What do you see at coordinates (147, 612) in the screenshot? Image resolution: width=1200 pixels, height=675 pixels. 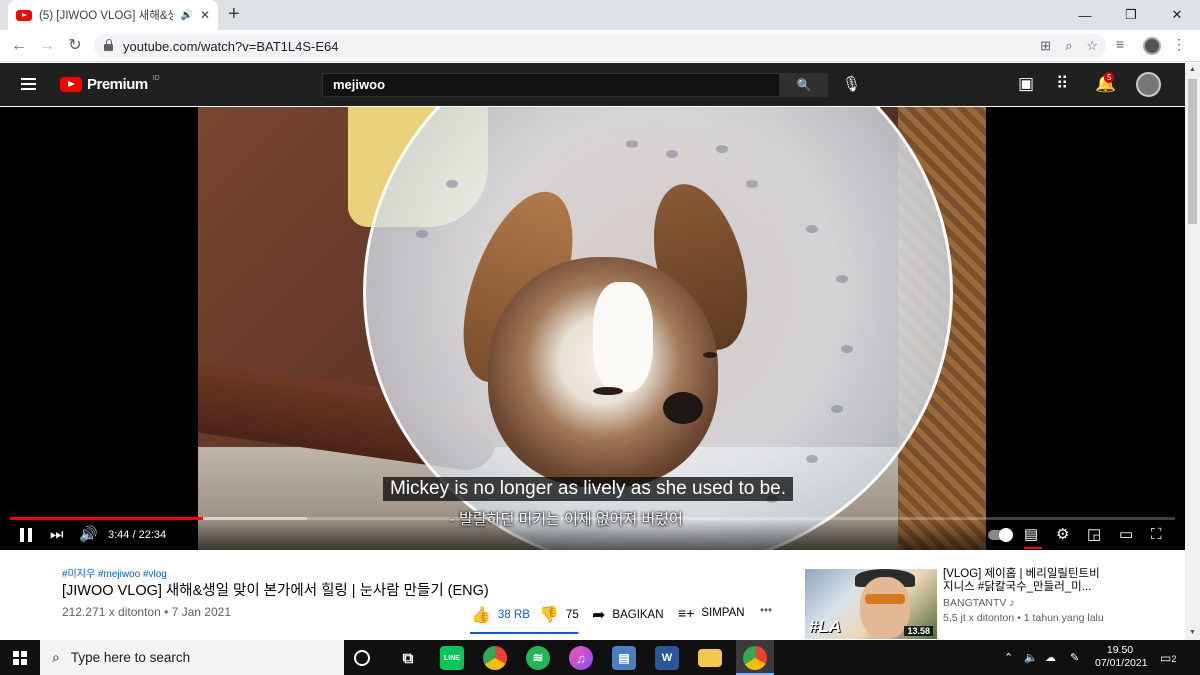 I see `video-meta: 212.271 x ditonton • 7 Jan 2021` at bounding box center [147, 612].